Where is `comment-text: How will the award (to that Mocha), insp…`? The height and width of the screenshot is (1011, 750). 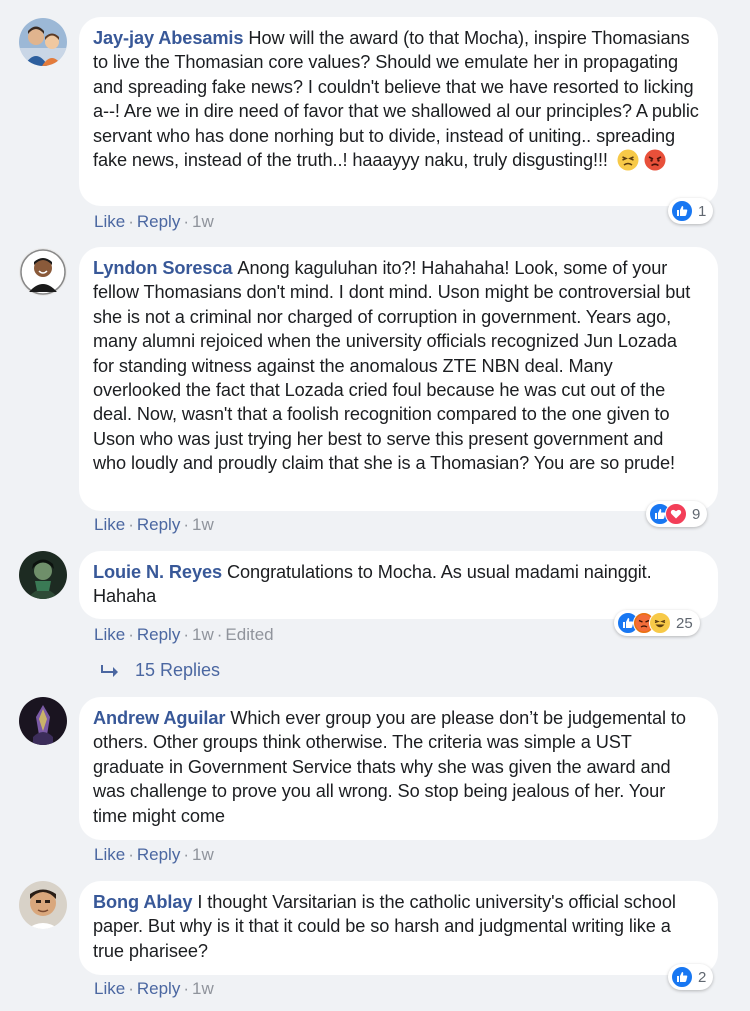
comment-text: How will the award (to that Mocha), insp… is located at coordinates (396, 99).